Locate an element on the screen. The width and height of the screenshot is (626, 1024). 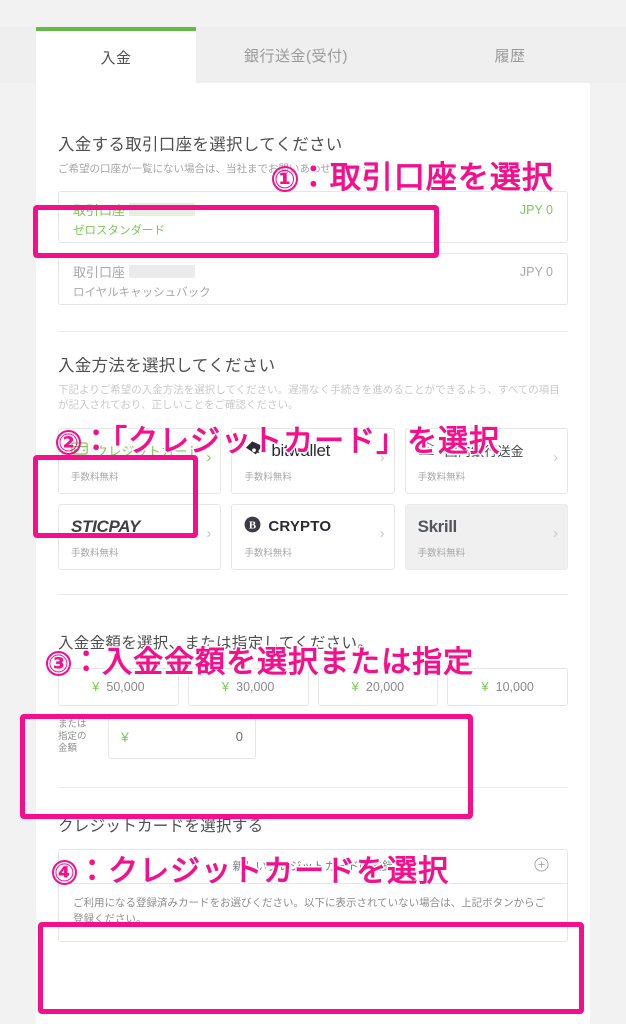
custom-amount-label: または 指定の 金額 is located at coordinates (78, 737).